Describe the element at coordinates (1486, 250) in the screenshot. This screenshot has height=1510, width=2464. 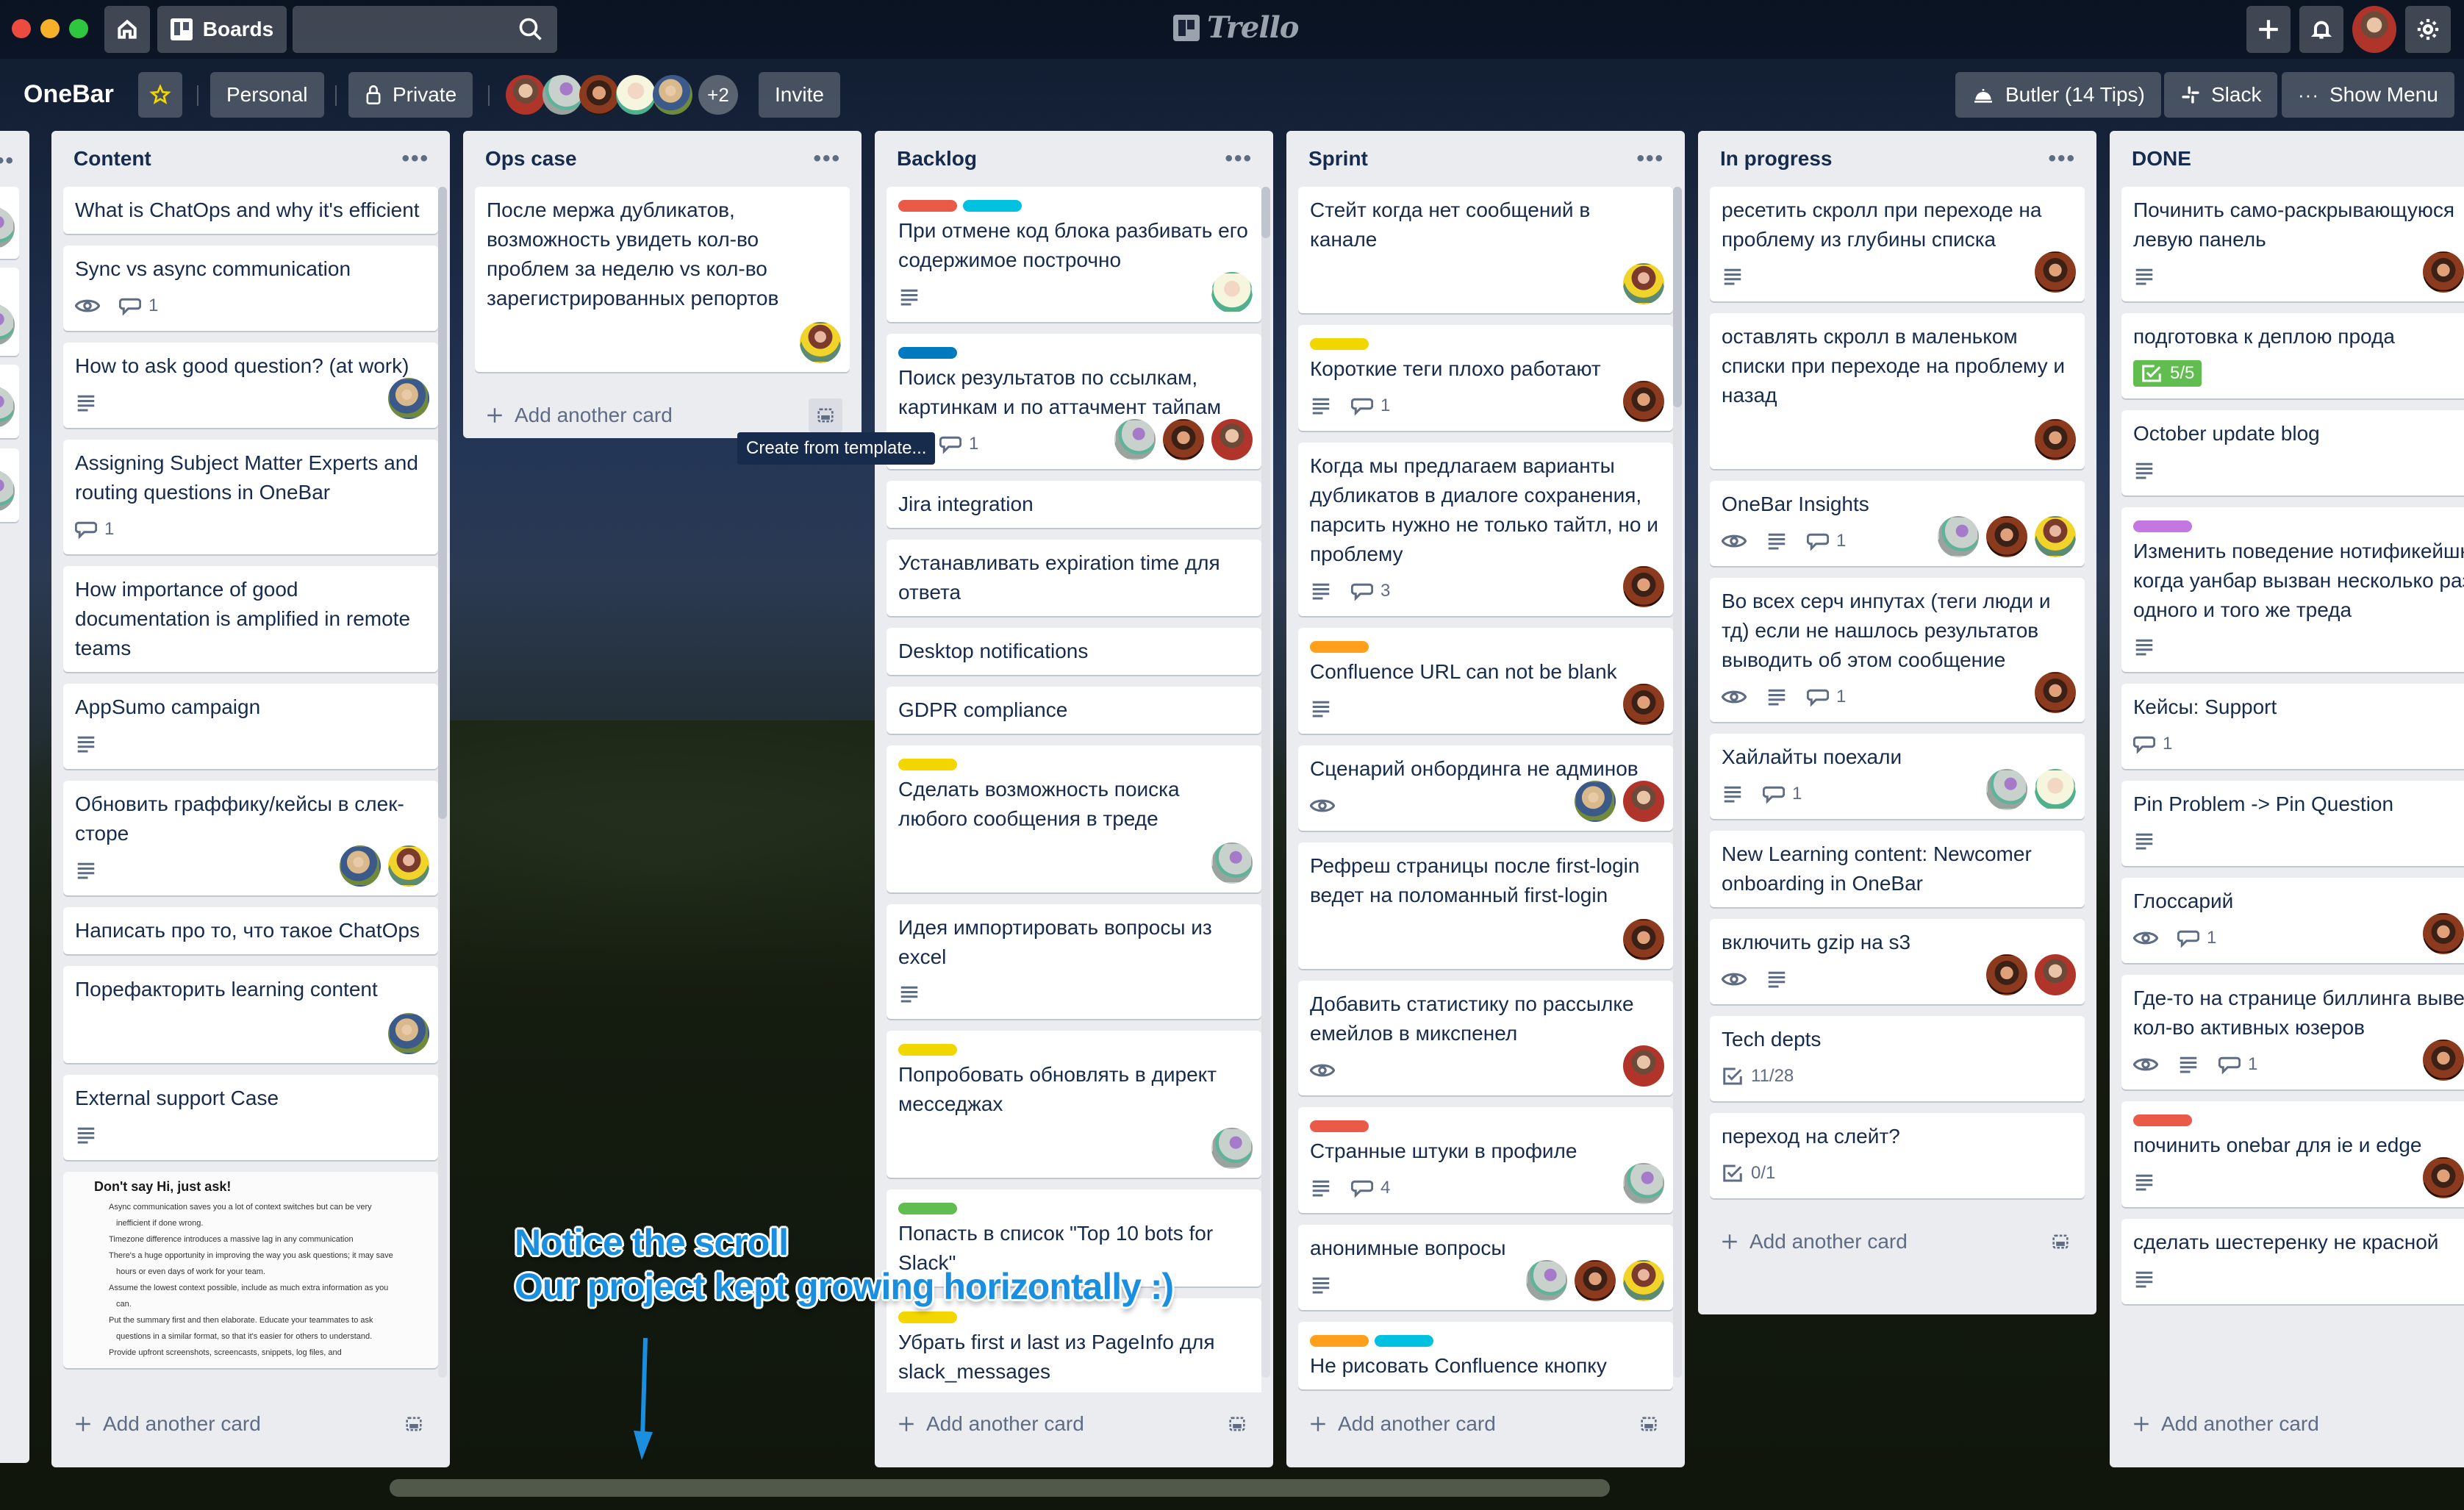
I see `card: Стейт когда нет сообщений в канале` at that location.